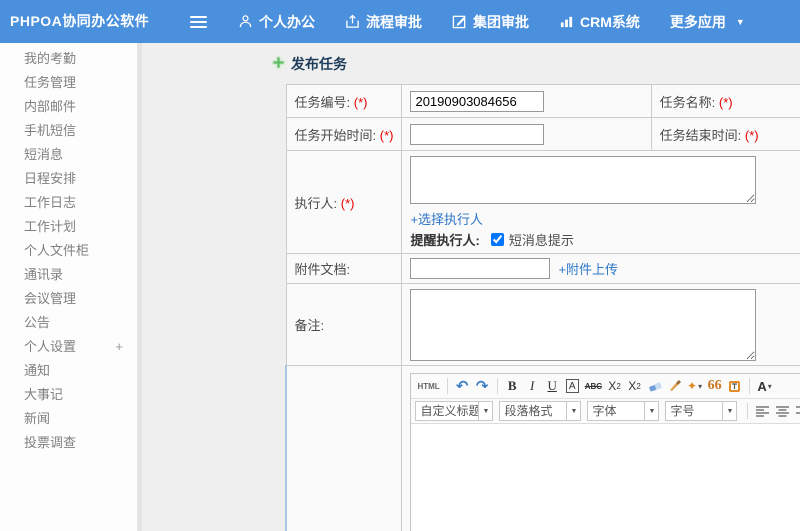 Image resolution: width=800 pixels, height=531 pixels. Describe the element at coordinates (68, 203) in the screenshot. I see `sidebar-item-work-log: 工作日志` at that location.